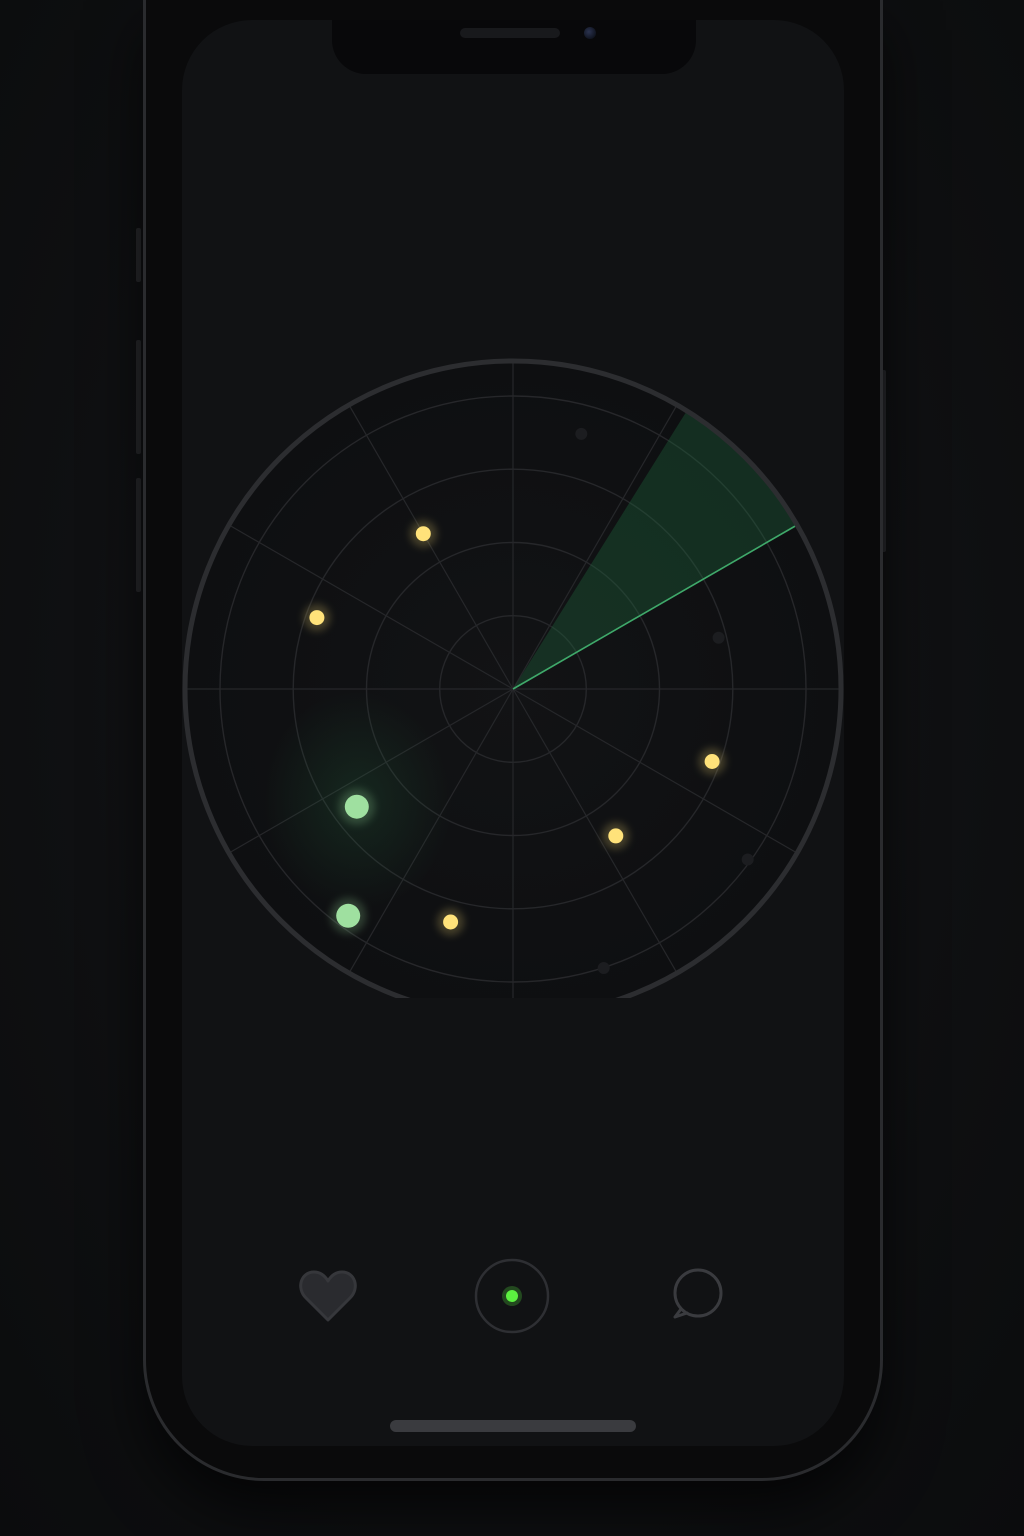  Describe the element at coordinates (590, 33) in the screenshot. I see `front-camera` at that location.